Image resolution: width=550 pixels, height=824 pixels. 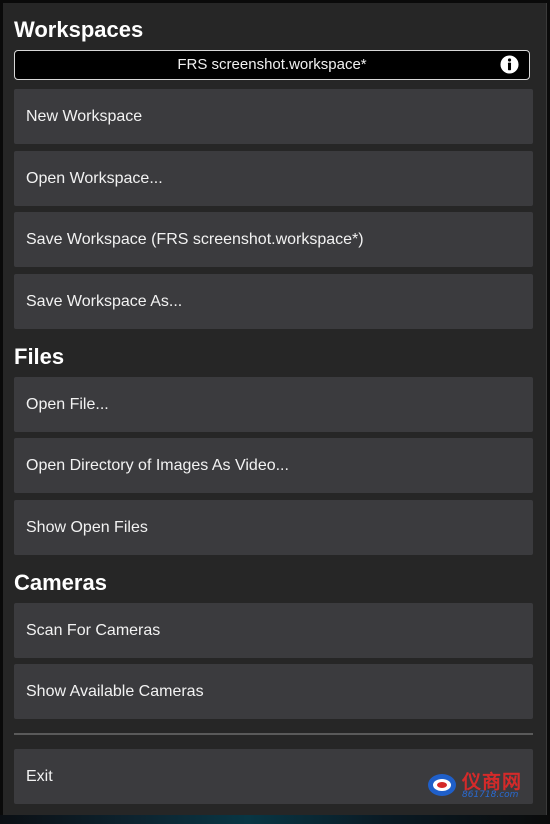 What do you see at coordinates (60, 582) in the screenshot?
I see `cameras-heading: Cameras` at bounding box center [60, 582].